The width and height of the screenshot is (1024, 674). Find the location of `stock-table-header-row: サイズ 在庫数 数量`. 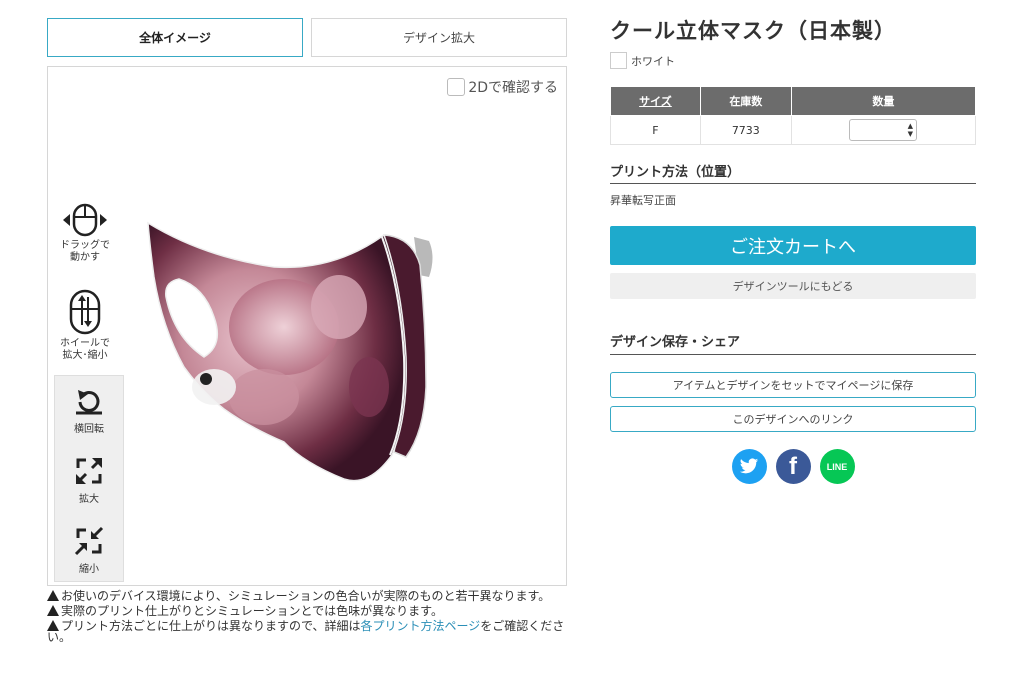

stock-table-header-row: サイズ 在庫数 数量 is located at coordinates (793, 101).